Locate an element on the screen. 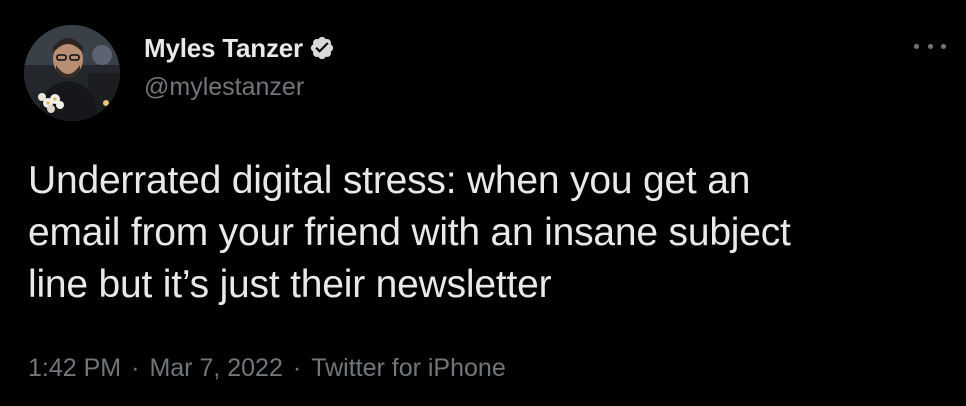 This screenshot has width=966, height=406. profile-photo-icon is located at coordinates (72, 73).